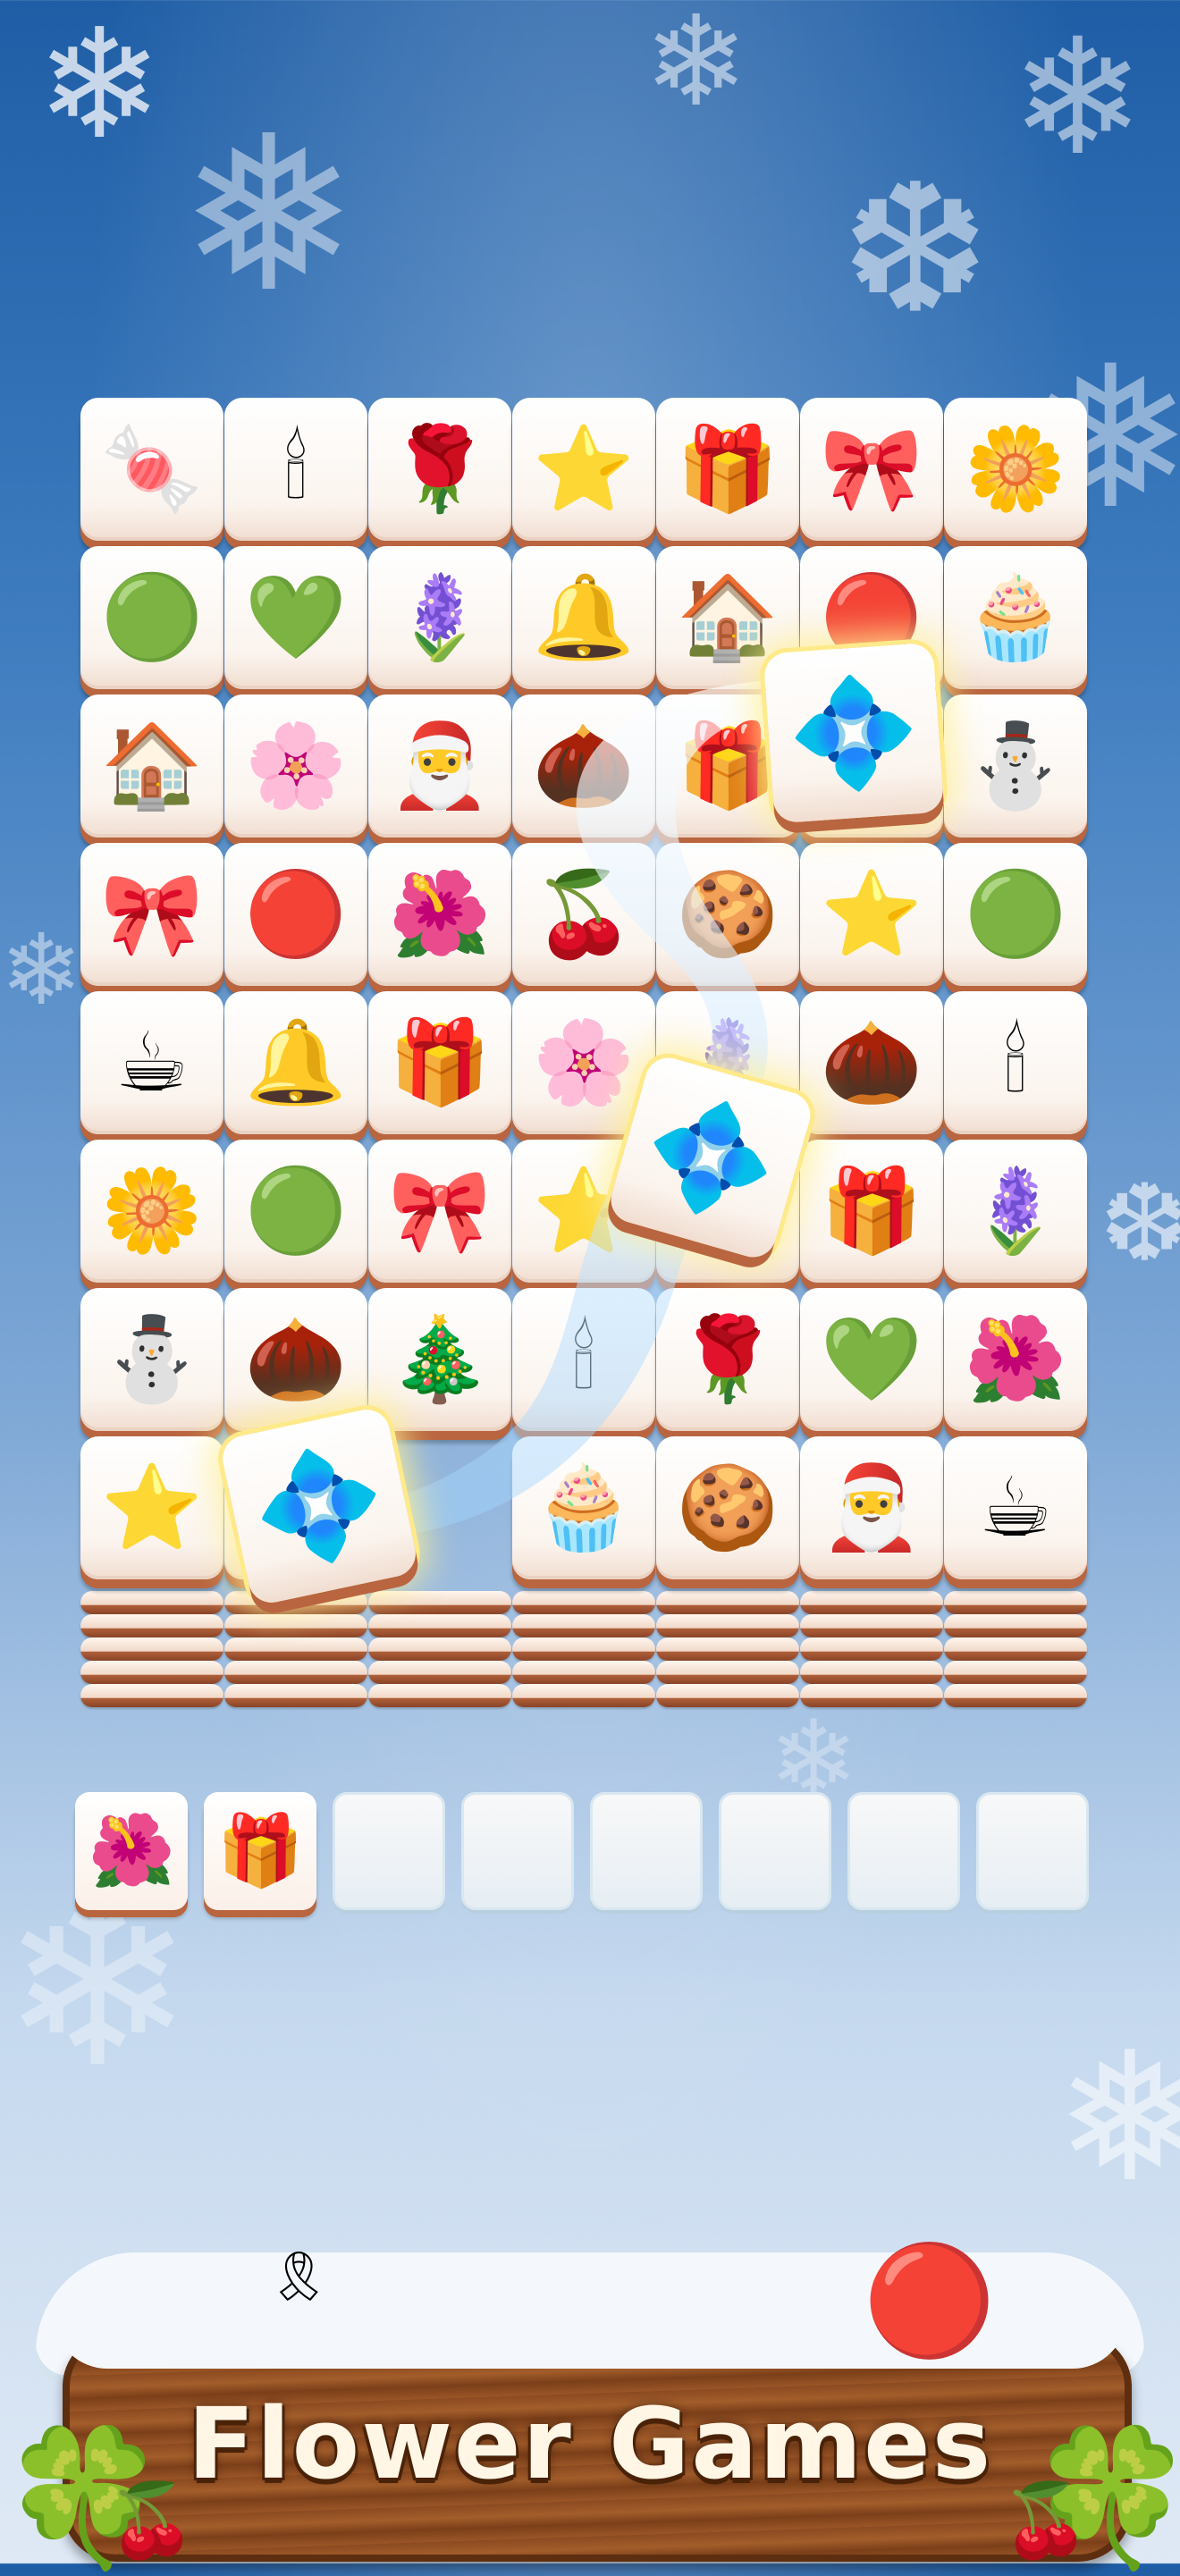  I want to click on pink-poinsettia-icon: 🌺, so click(131, 1851).